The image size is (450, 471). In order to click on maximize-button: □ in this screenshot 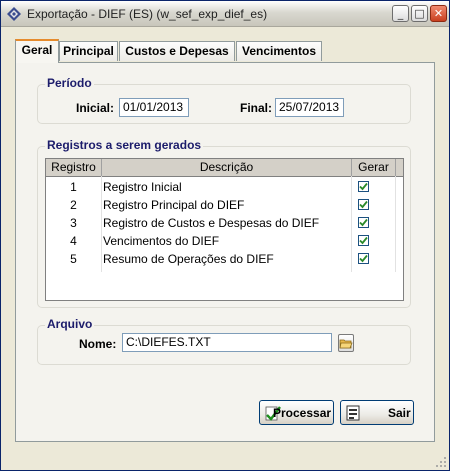, I will do `click(419, 13)`.